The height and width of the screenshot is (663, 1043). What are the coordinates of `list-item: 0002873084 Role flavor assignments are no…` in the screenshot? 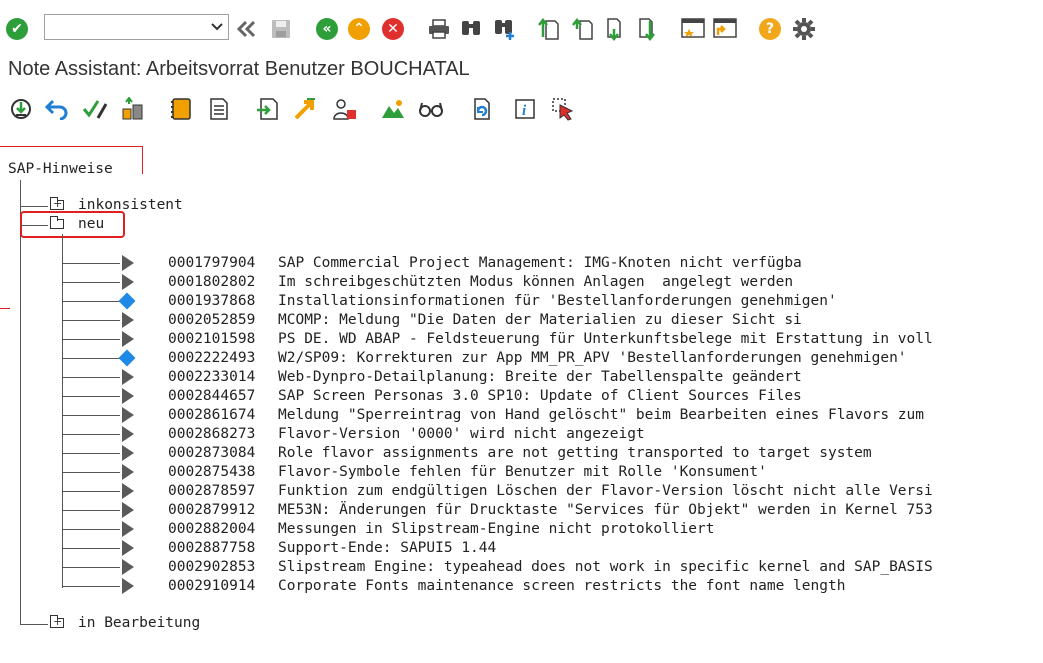 It's located at (601, 453).